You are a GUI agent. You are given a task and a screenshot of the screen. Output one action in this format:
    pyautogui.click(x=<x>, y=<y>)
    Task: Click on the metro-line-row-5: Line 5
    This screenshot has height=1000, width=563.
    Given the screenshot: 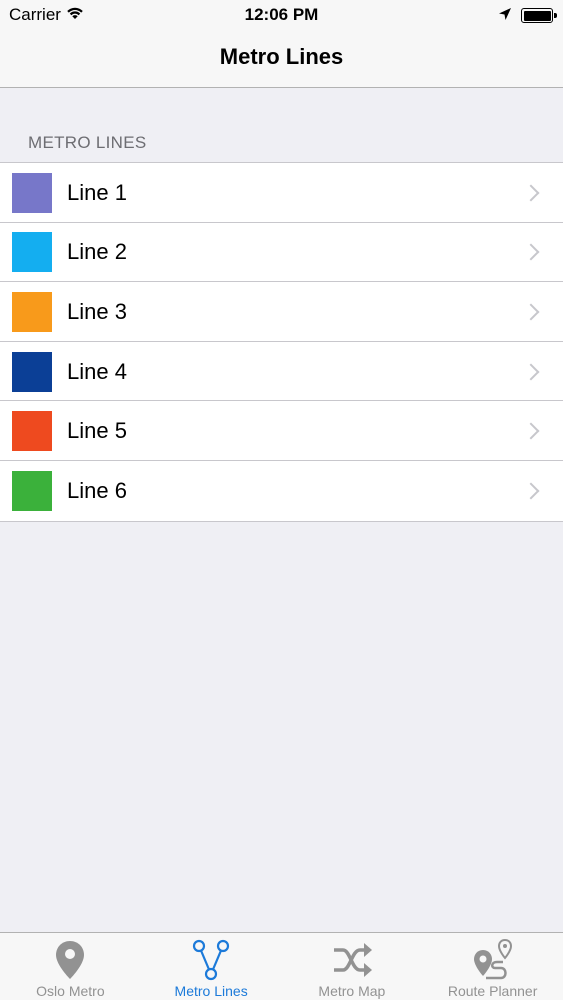 What is the action you would take?
    pyautogui.click(x=281, y=431)
    